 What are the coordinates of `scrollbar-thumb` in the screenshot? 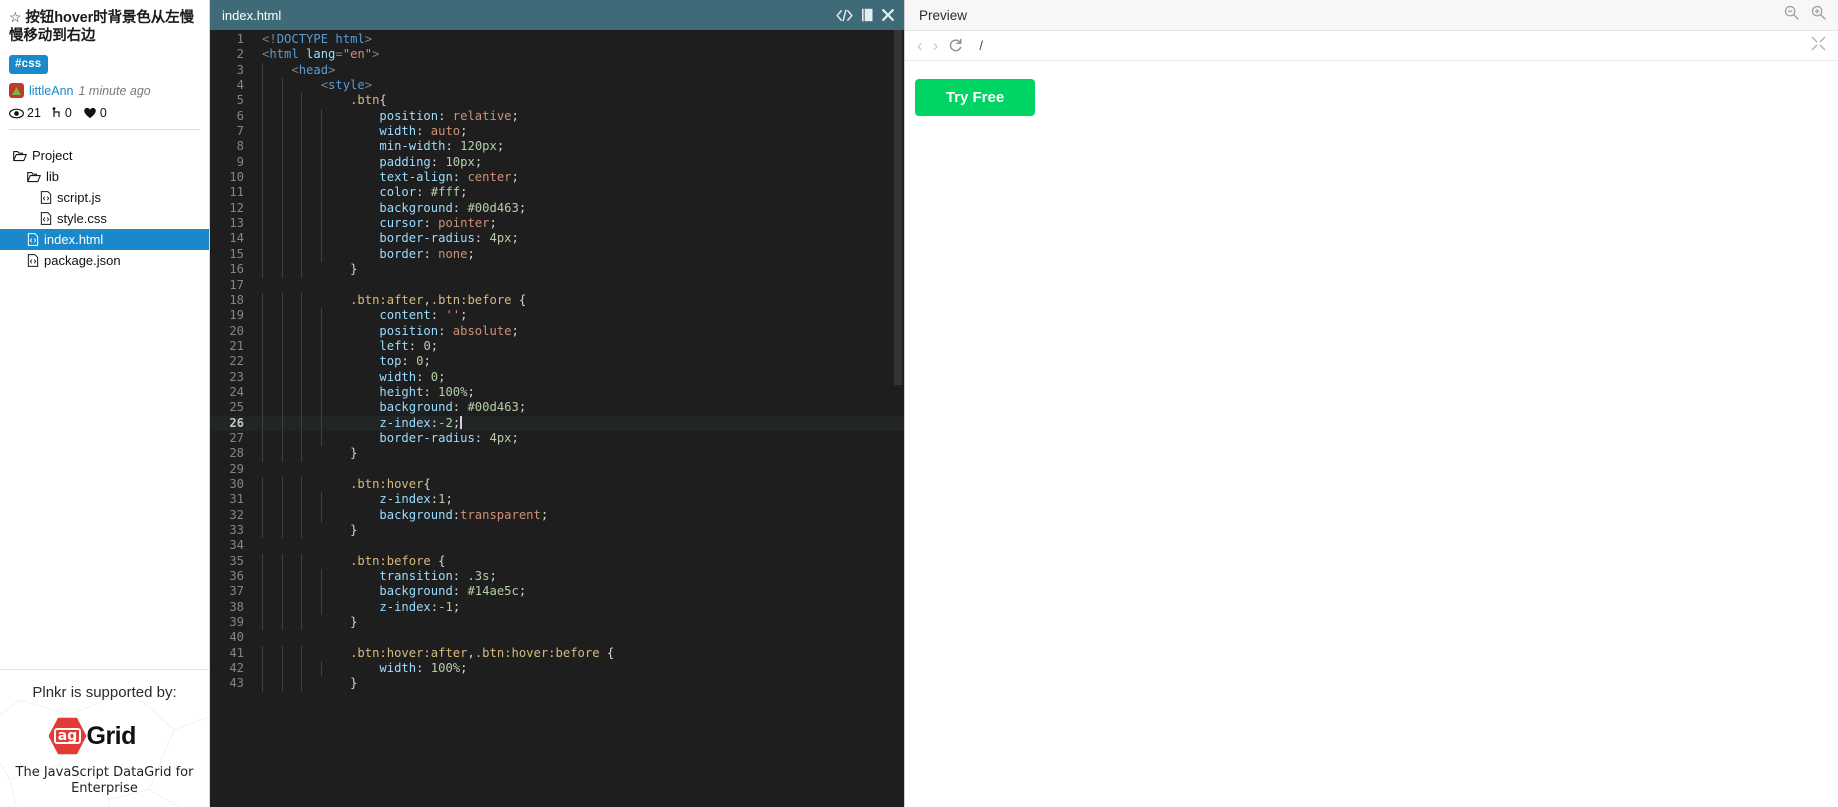 It's located at (898, 207).